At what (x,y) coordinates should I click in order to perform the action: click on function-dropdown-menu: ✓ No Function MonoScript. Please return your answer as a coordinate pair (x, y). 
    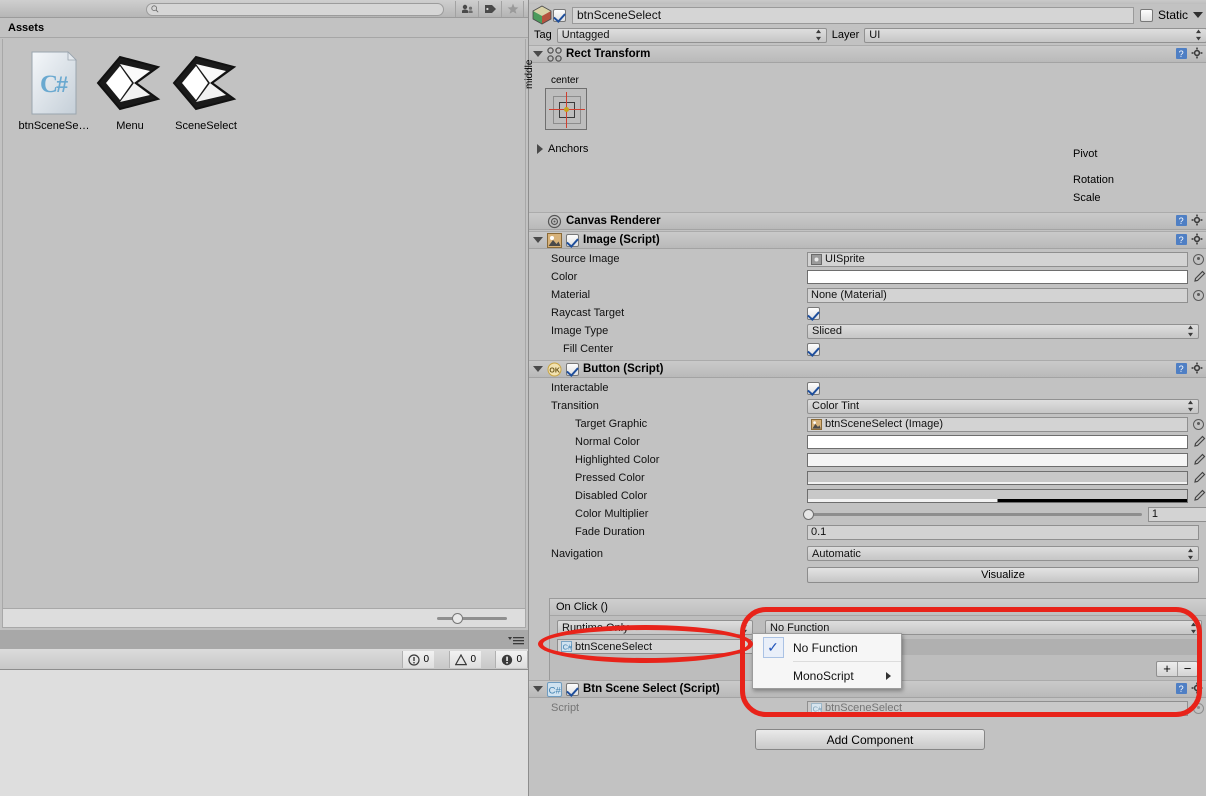
    Looking at the image, I should click on (827, 661).